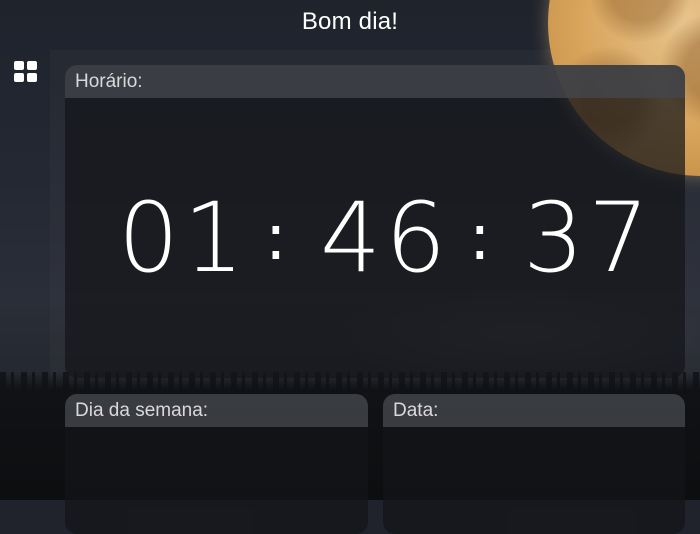  What do you see at coordinates (385, 238) in the screenshot?
I see `clock-minutes: 46` at bounding box center [385, 238].